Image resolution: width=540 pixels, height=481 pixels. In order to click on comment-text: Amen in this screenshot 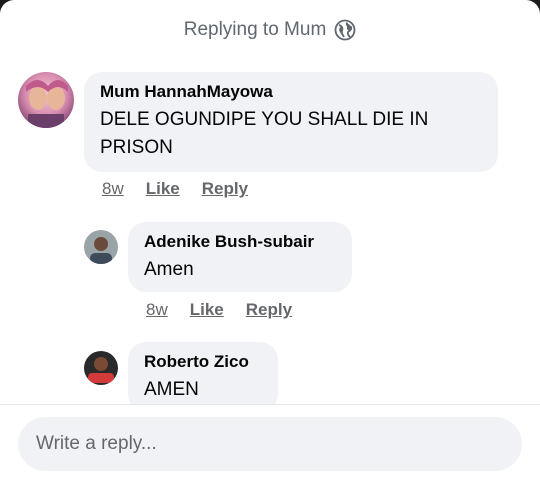, I will do `click(169, 269)`.